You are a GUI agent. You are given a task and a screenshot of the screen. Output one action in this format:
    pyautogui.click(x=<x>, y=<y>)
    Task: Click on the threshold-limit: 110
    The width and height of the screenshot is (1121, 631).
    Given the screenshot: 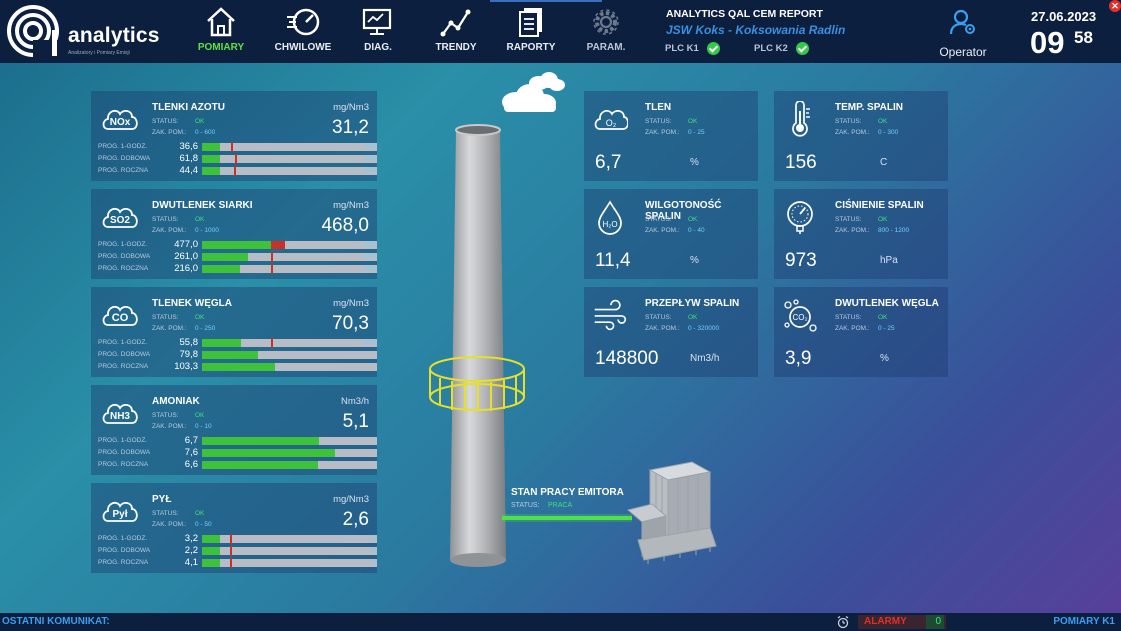 What is the action you would take?
    pyautogui.click(x=370, y=159)
    